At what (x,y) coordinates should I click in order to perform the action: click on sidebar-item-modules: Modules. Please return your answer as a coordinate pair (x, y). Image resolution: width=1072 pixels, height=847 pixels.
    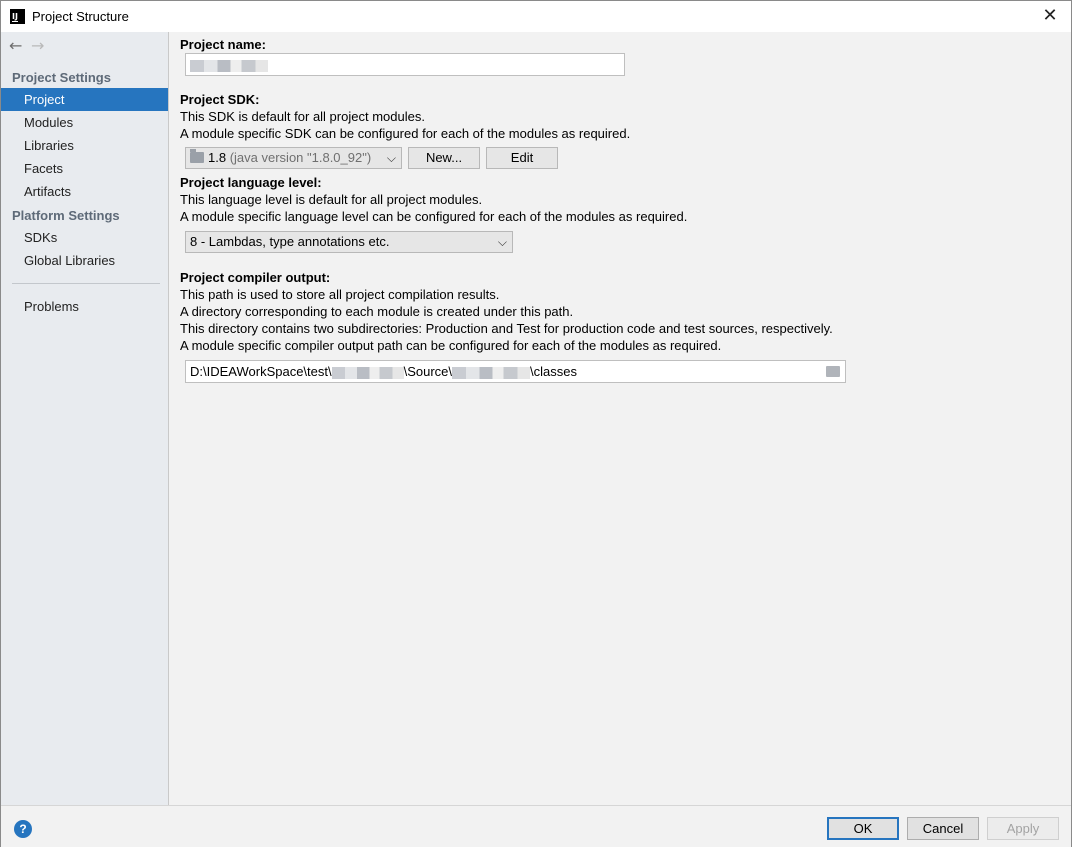
    Looking at the image, I should click on (84, 122).